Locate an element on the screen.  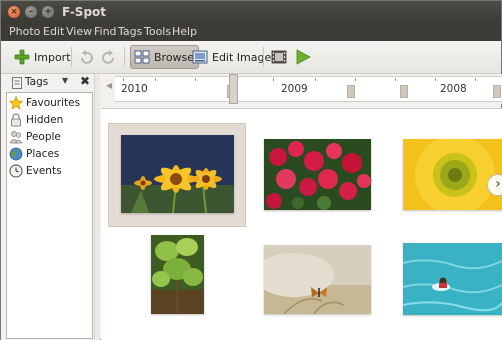
menu-photo: Photo is located at coordinates (24, 31).